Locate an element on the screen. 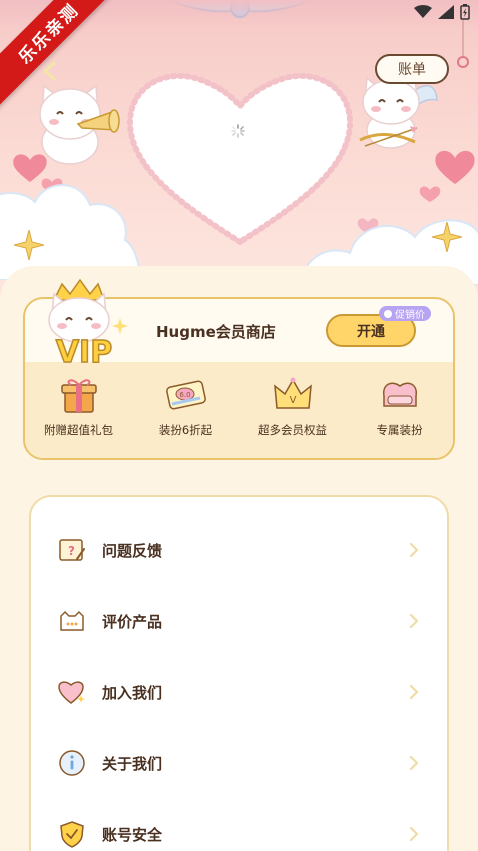 Image resolution: width=478 pixels, height=851 pixels. vip-benefits-panel: 附赠超值礼包 6.0 装扮6折起 V 超多会员权益 专属装扮 is located at coordinates (239, 410).